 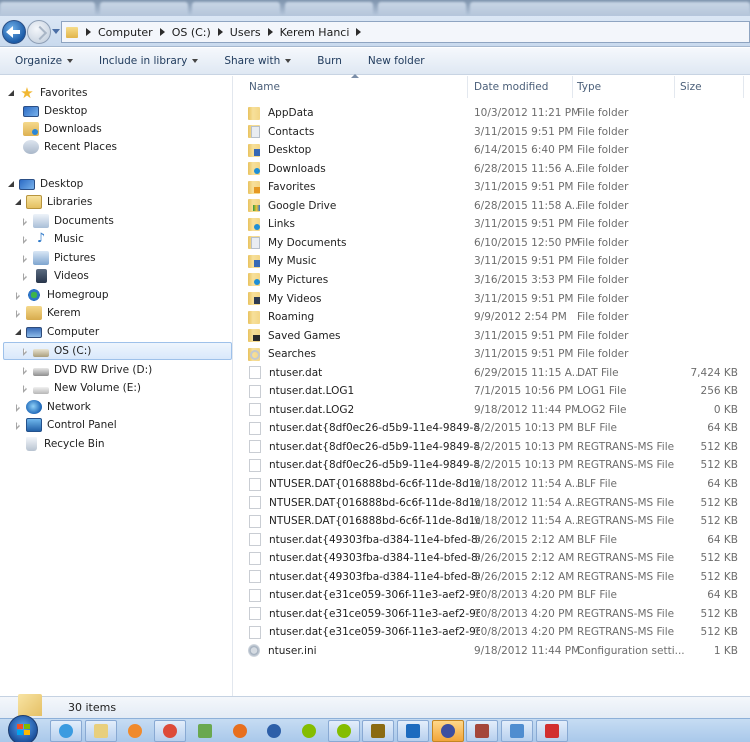 I want to click on burn-button: Burn, so click(x=329, y=61).